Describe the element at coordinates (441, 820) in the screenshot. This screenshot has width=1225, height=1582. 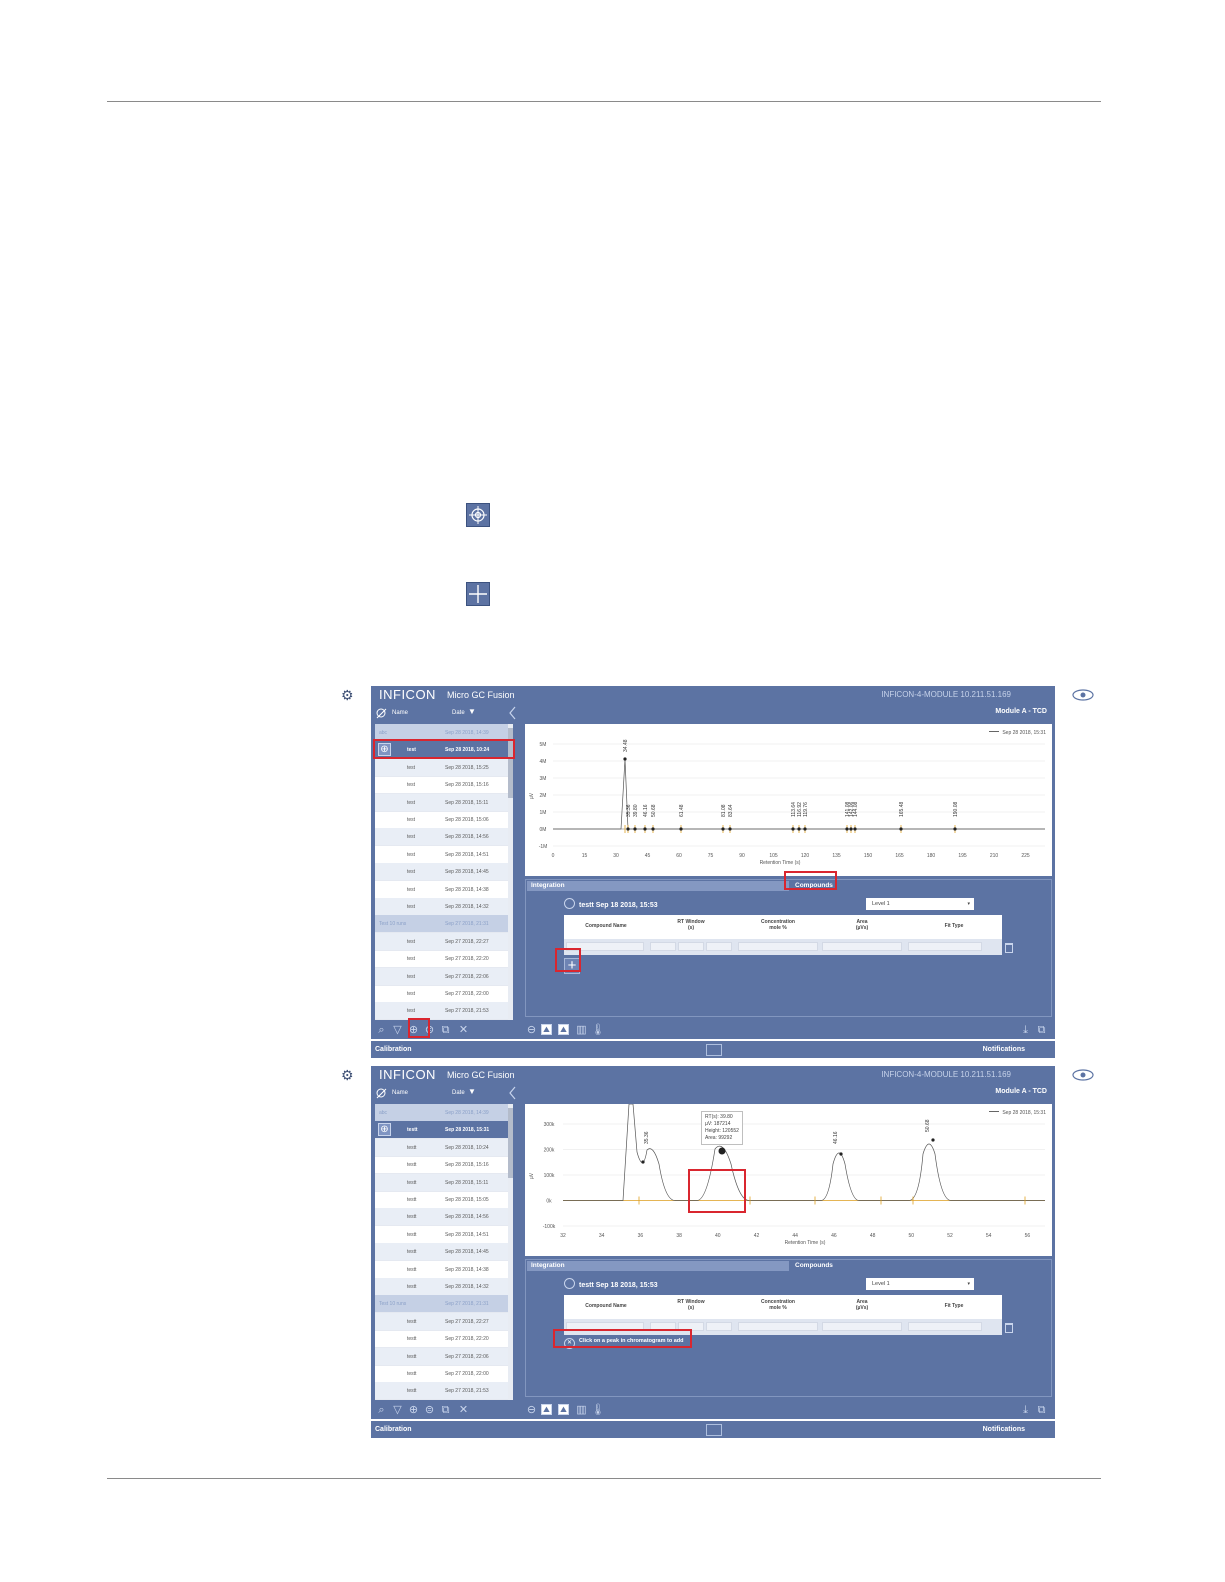
I see `run-row: test Sep 28 2018, 15:06` at that location.